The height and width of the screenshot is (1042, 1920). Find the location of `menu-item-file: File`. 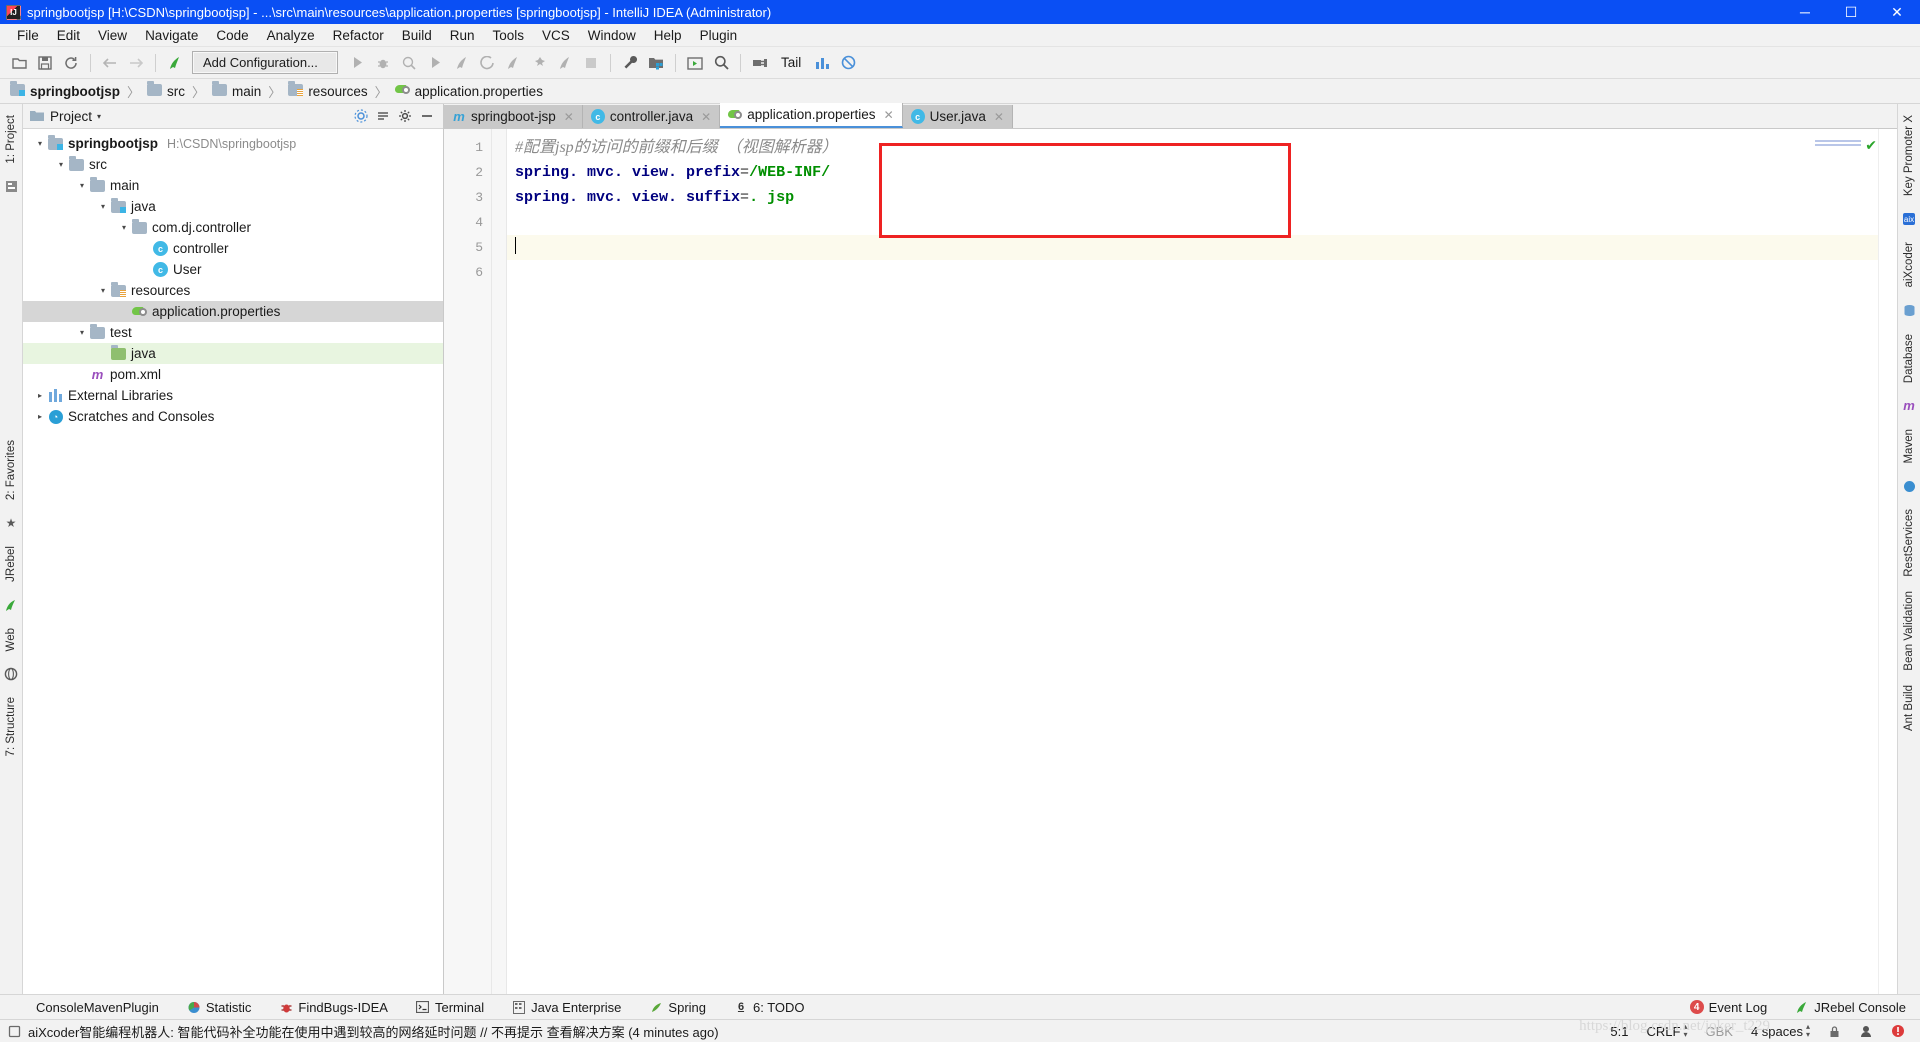

menu-item-file: File is located at coordinates (28, 35).